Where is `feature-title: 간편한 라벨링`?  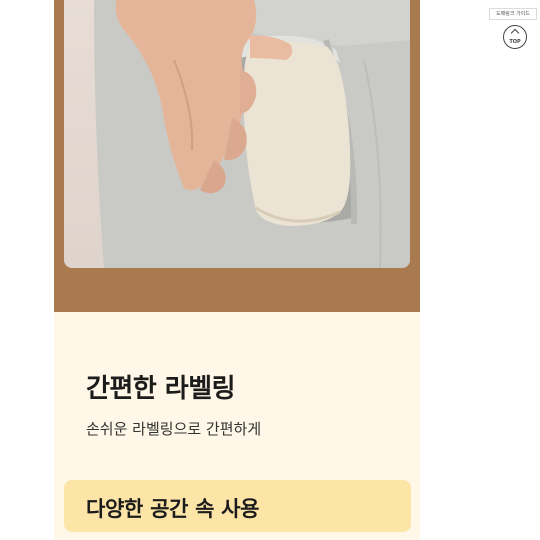
feature-title: 간편한 라벨링 is located at coordinates (161, 389).